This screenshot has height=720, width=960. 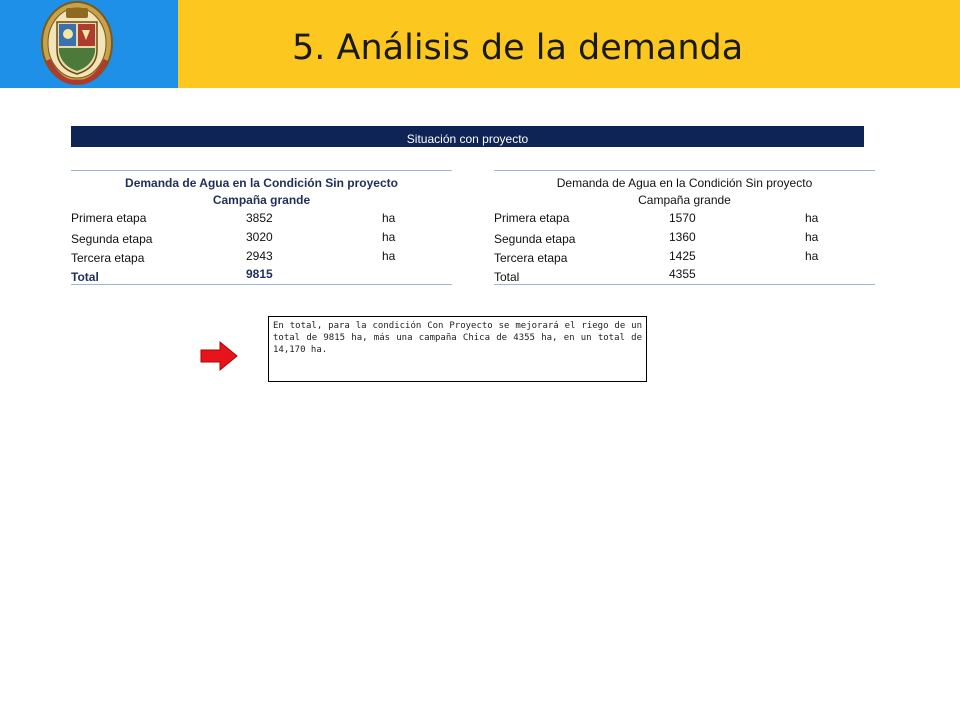 I want to click on total-value: 9815, so click(x=259, y=274).